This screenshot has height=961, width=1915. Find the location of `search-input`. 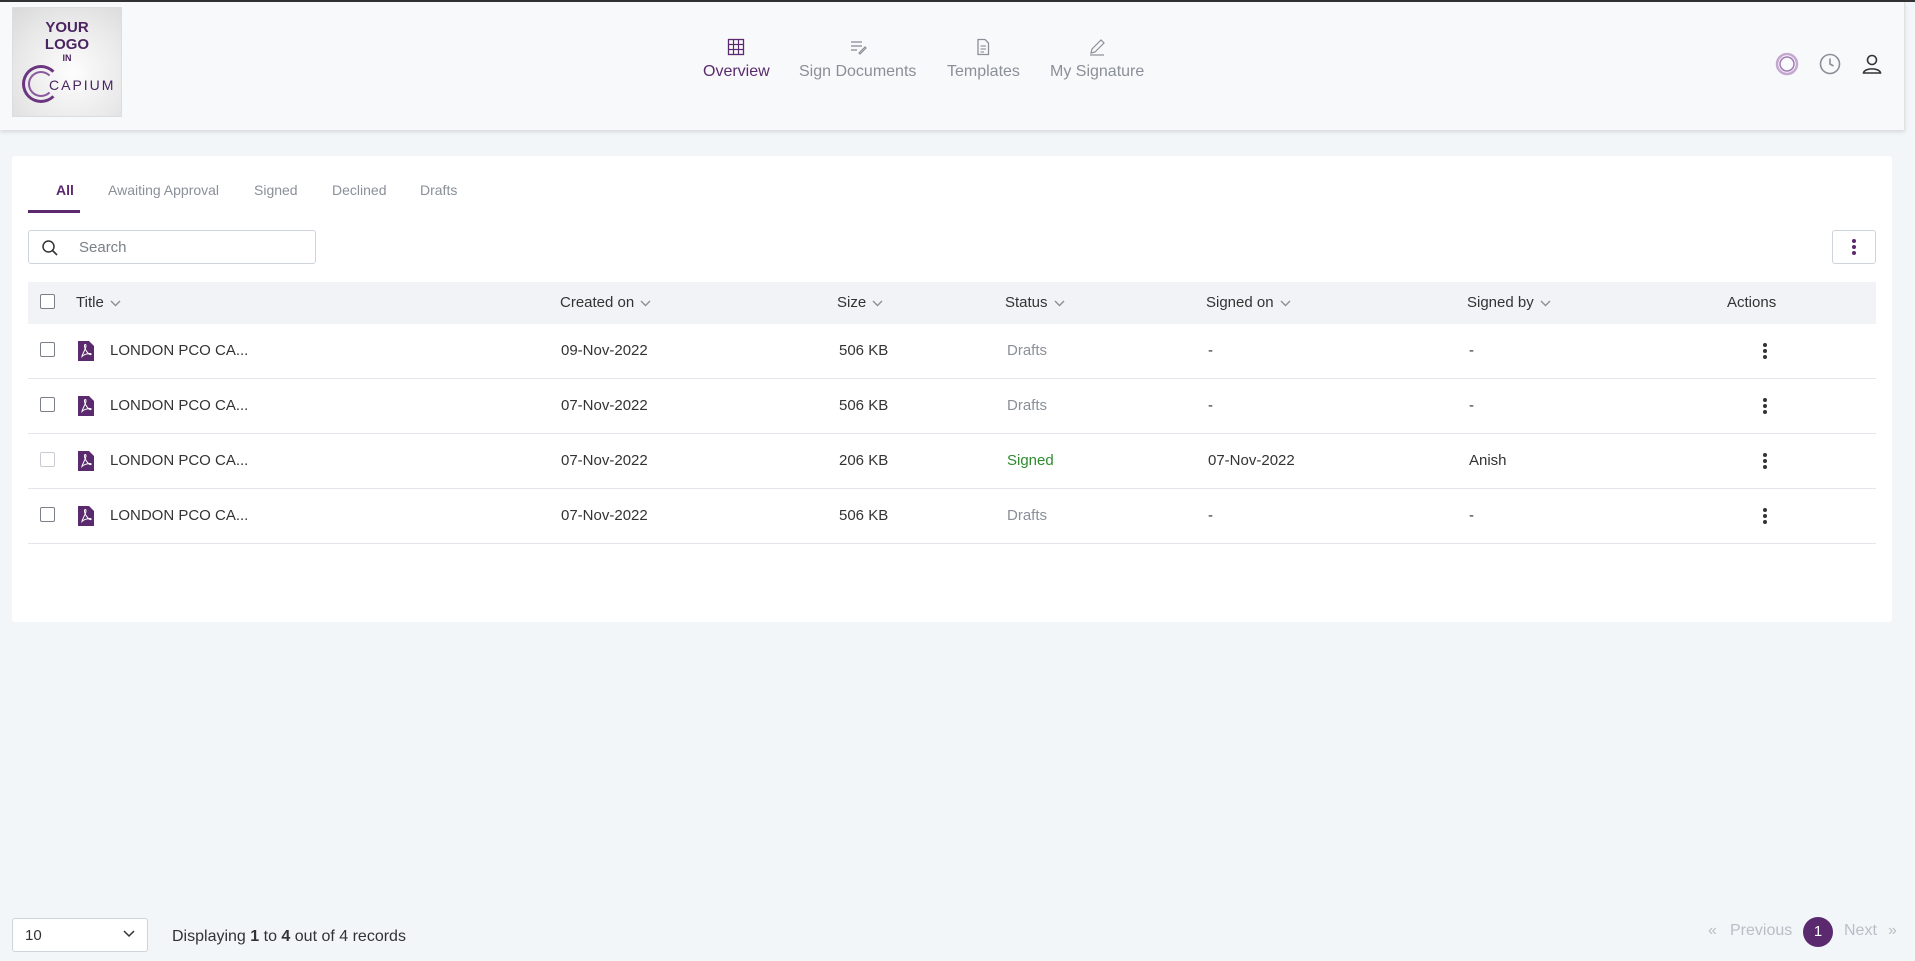

search-input is located at coordinates (194, 247).